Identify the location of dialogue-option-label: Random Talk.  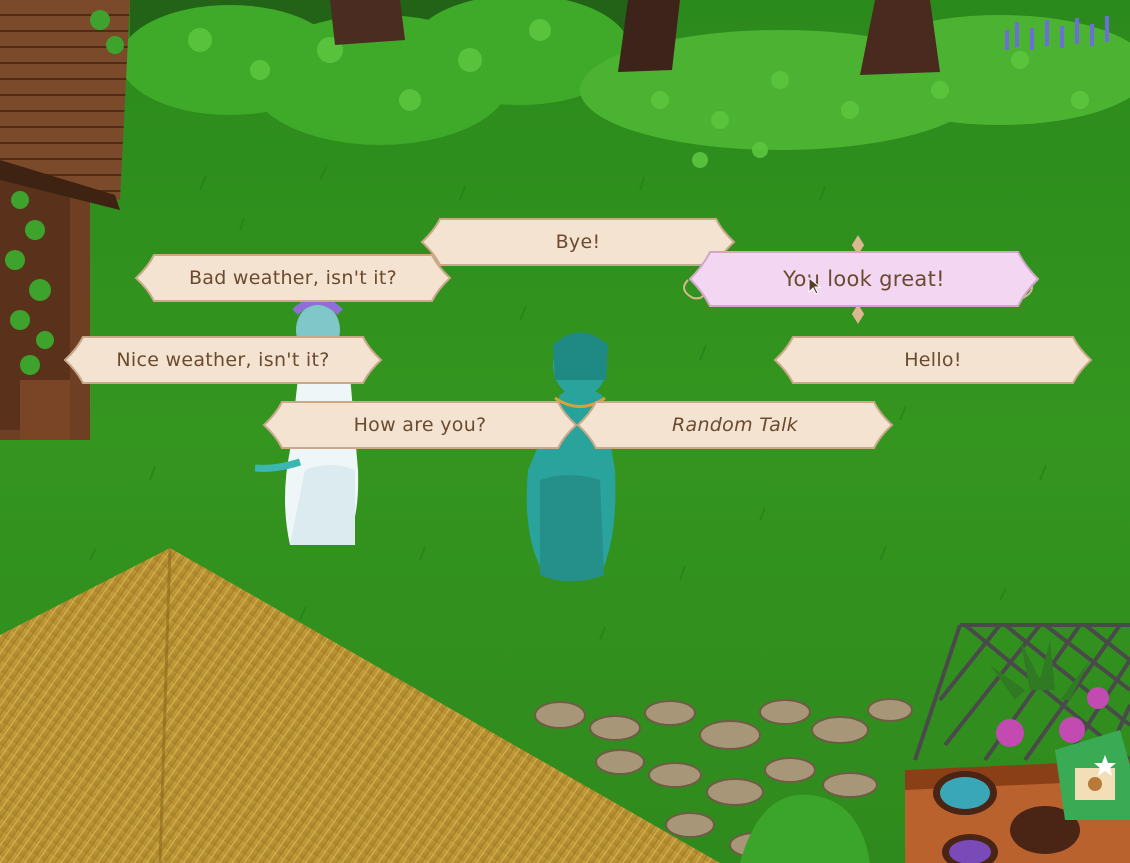
(735, 425).